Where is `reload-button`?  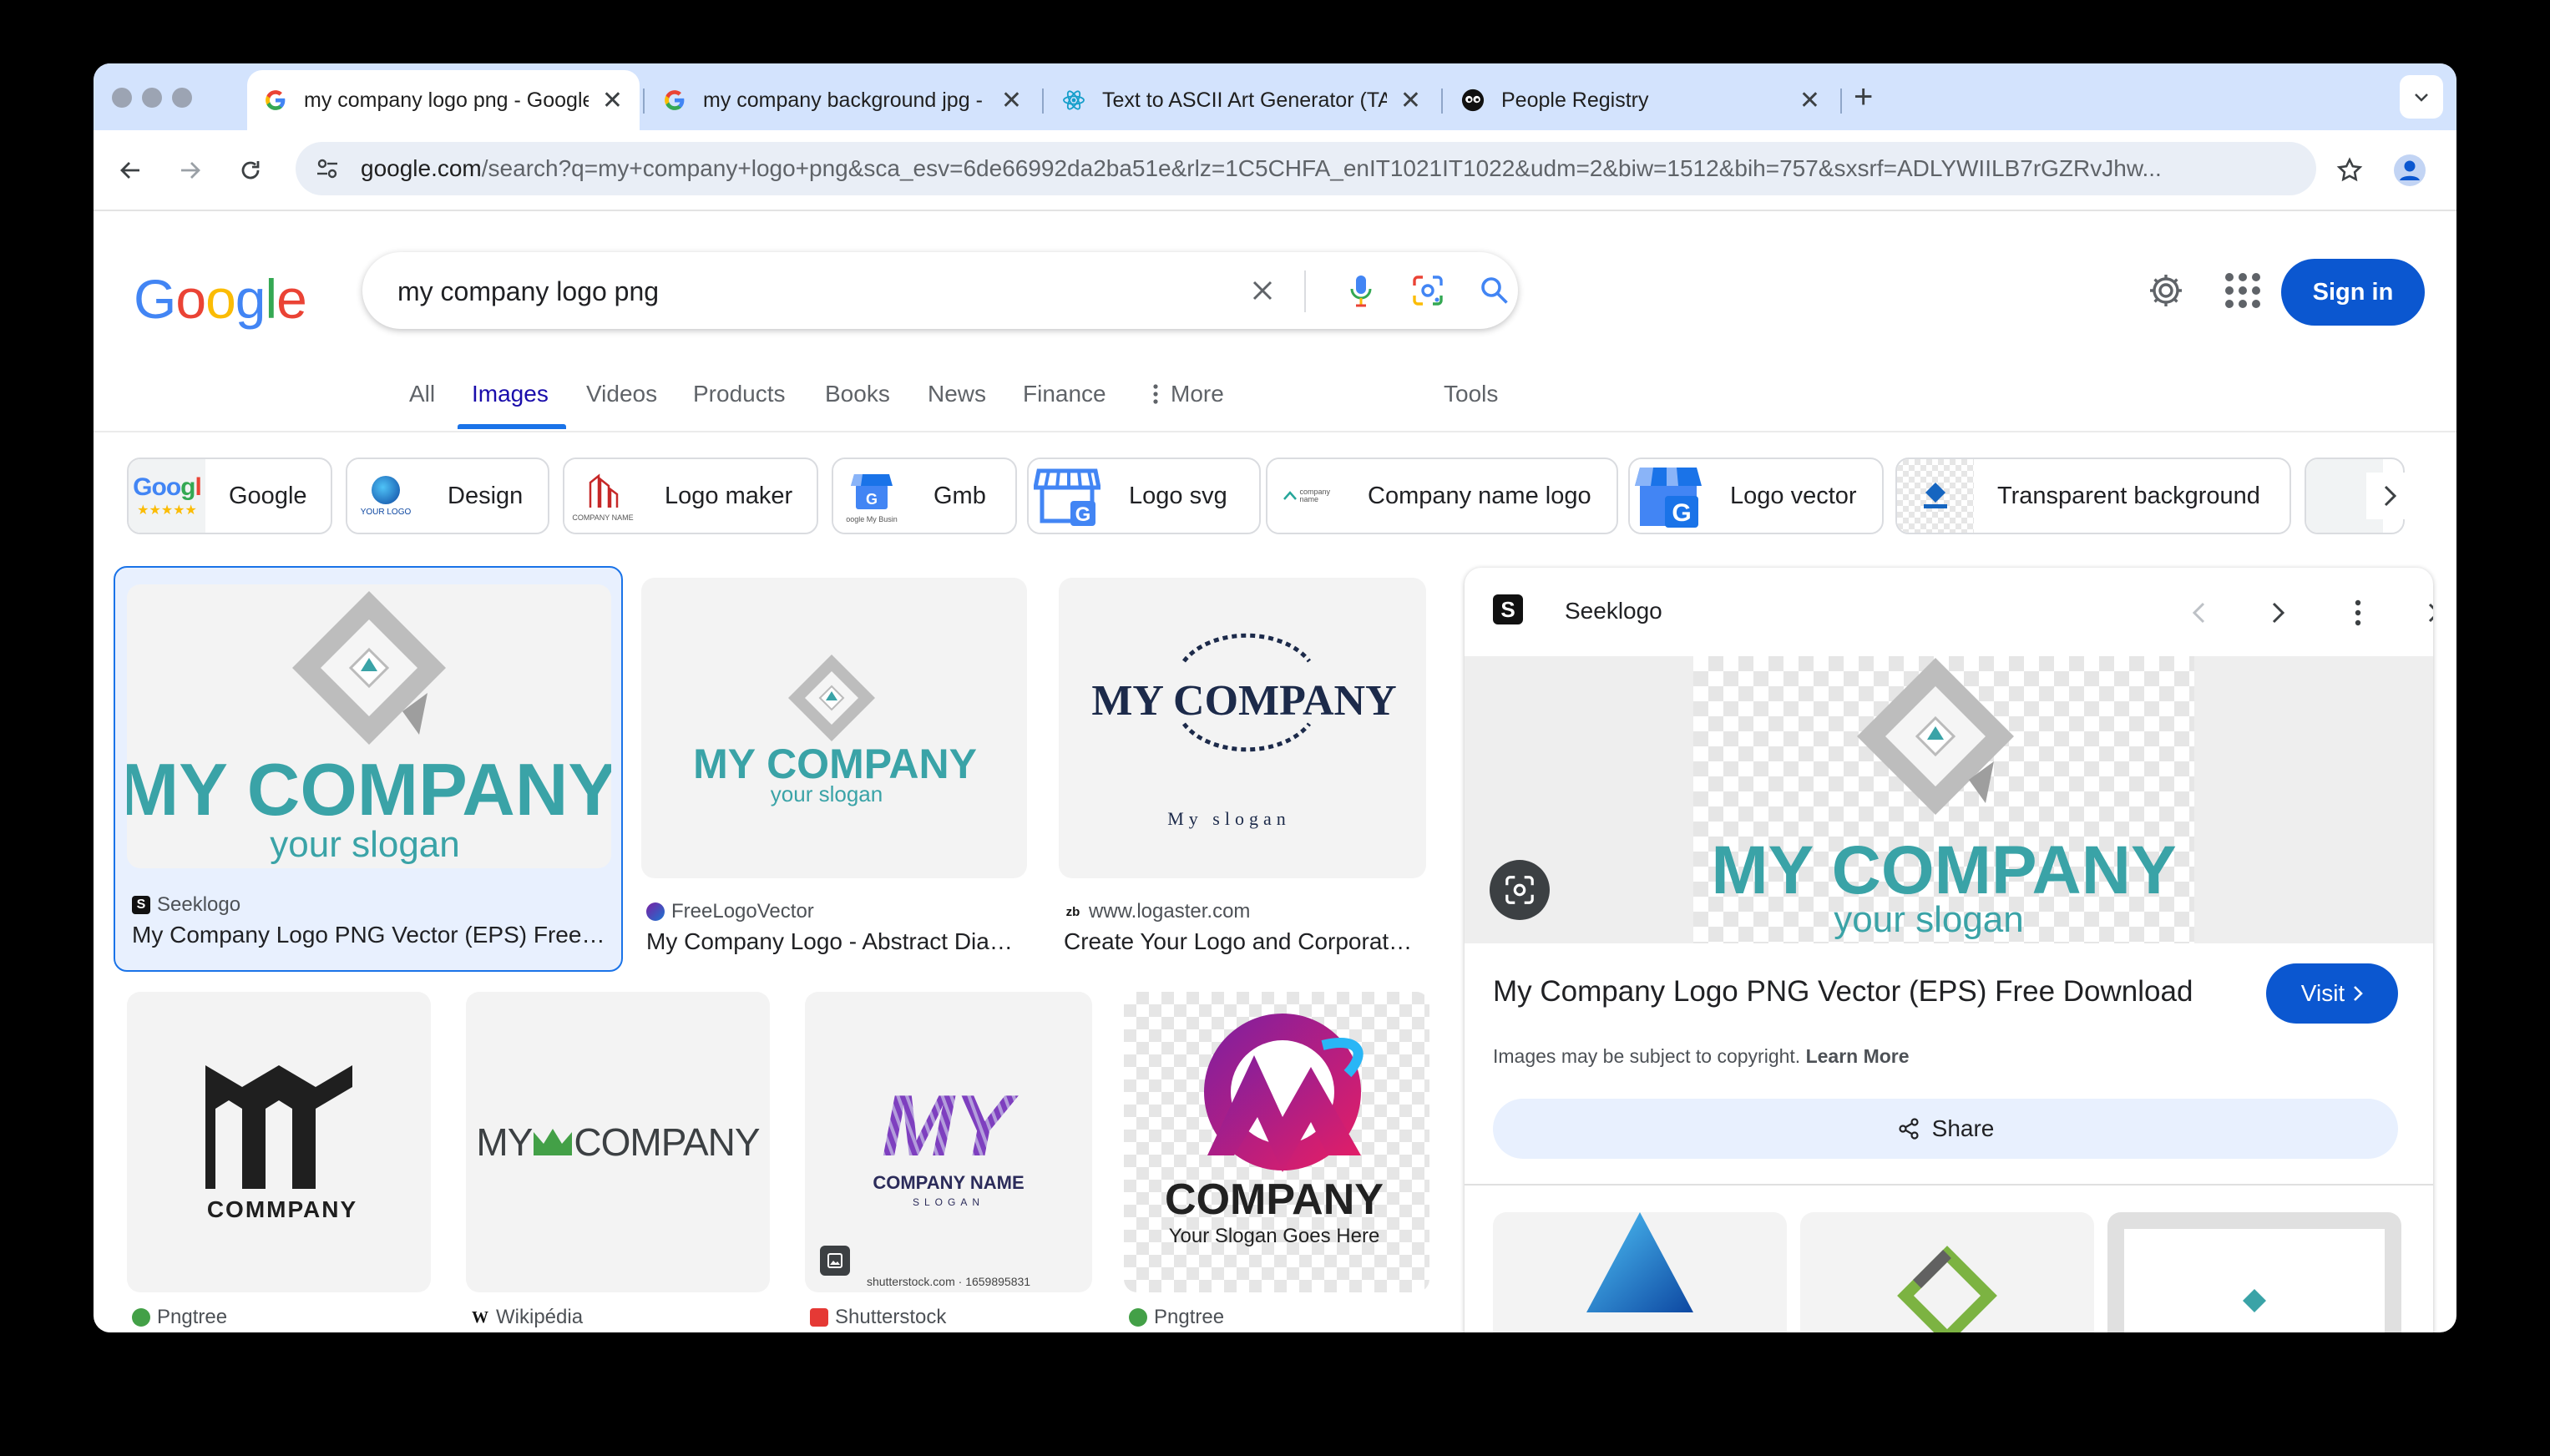
reload-button is located at coordinates (251, 170).